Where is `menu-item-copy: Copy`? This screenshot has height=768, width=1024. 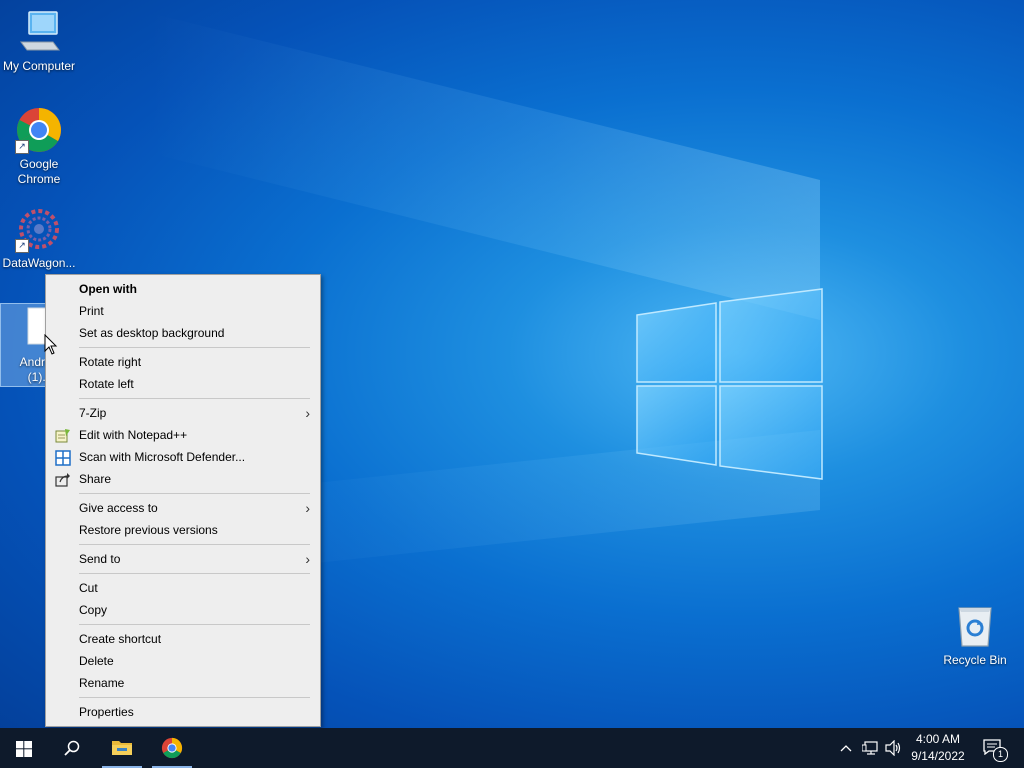
menu-item-copy: Copy is located at coordinates (183, 610).